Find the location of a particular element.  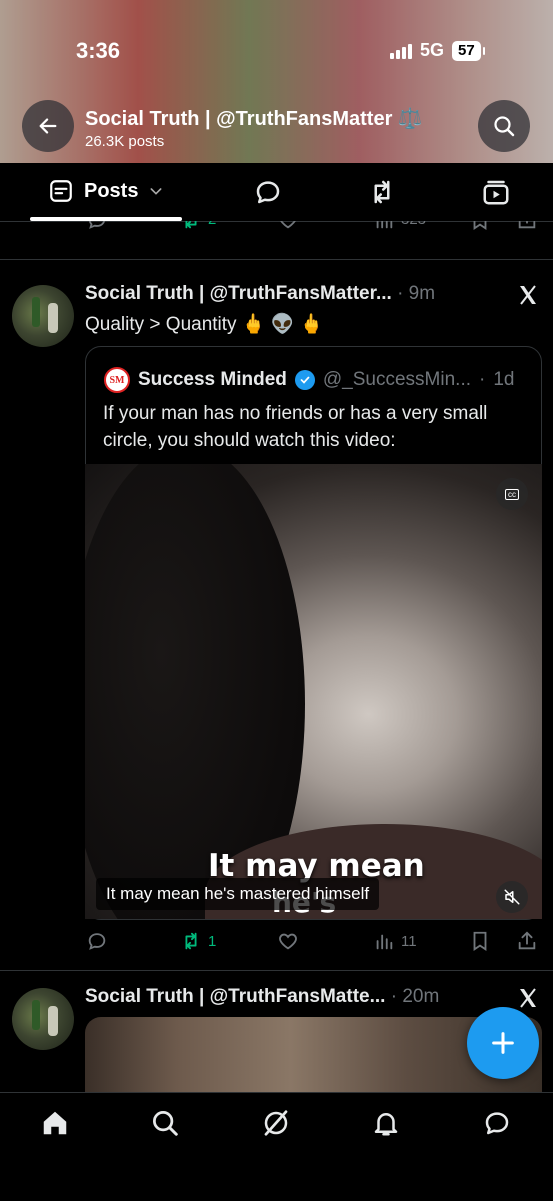

post-header: Social Truth | @TruthFansMatter... · 9m is located at coordinates (260, 293).